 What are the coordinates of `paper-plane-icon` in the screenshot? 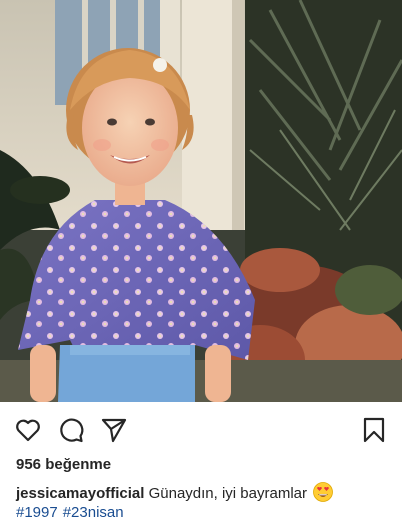 It's located at (114, 430).